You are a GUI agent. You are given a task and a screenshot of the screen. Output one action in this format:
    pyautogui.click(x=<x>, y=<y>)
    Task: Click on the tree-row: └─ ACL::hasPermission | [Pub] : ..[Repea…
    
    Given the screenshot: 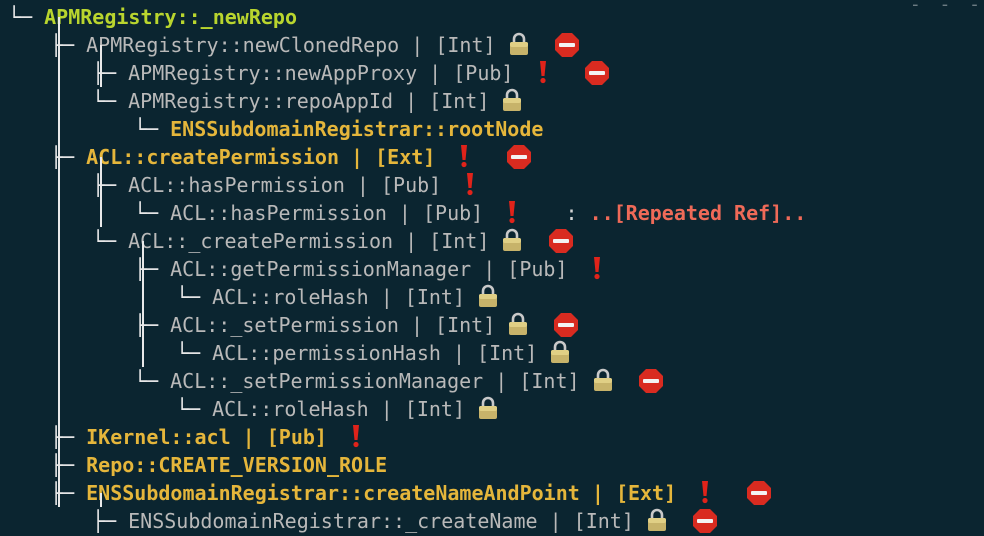 What is the action you would take?
    pyautogui.click(x=470, y=213)
    